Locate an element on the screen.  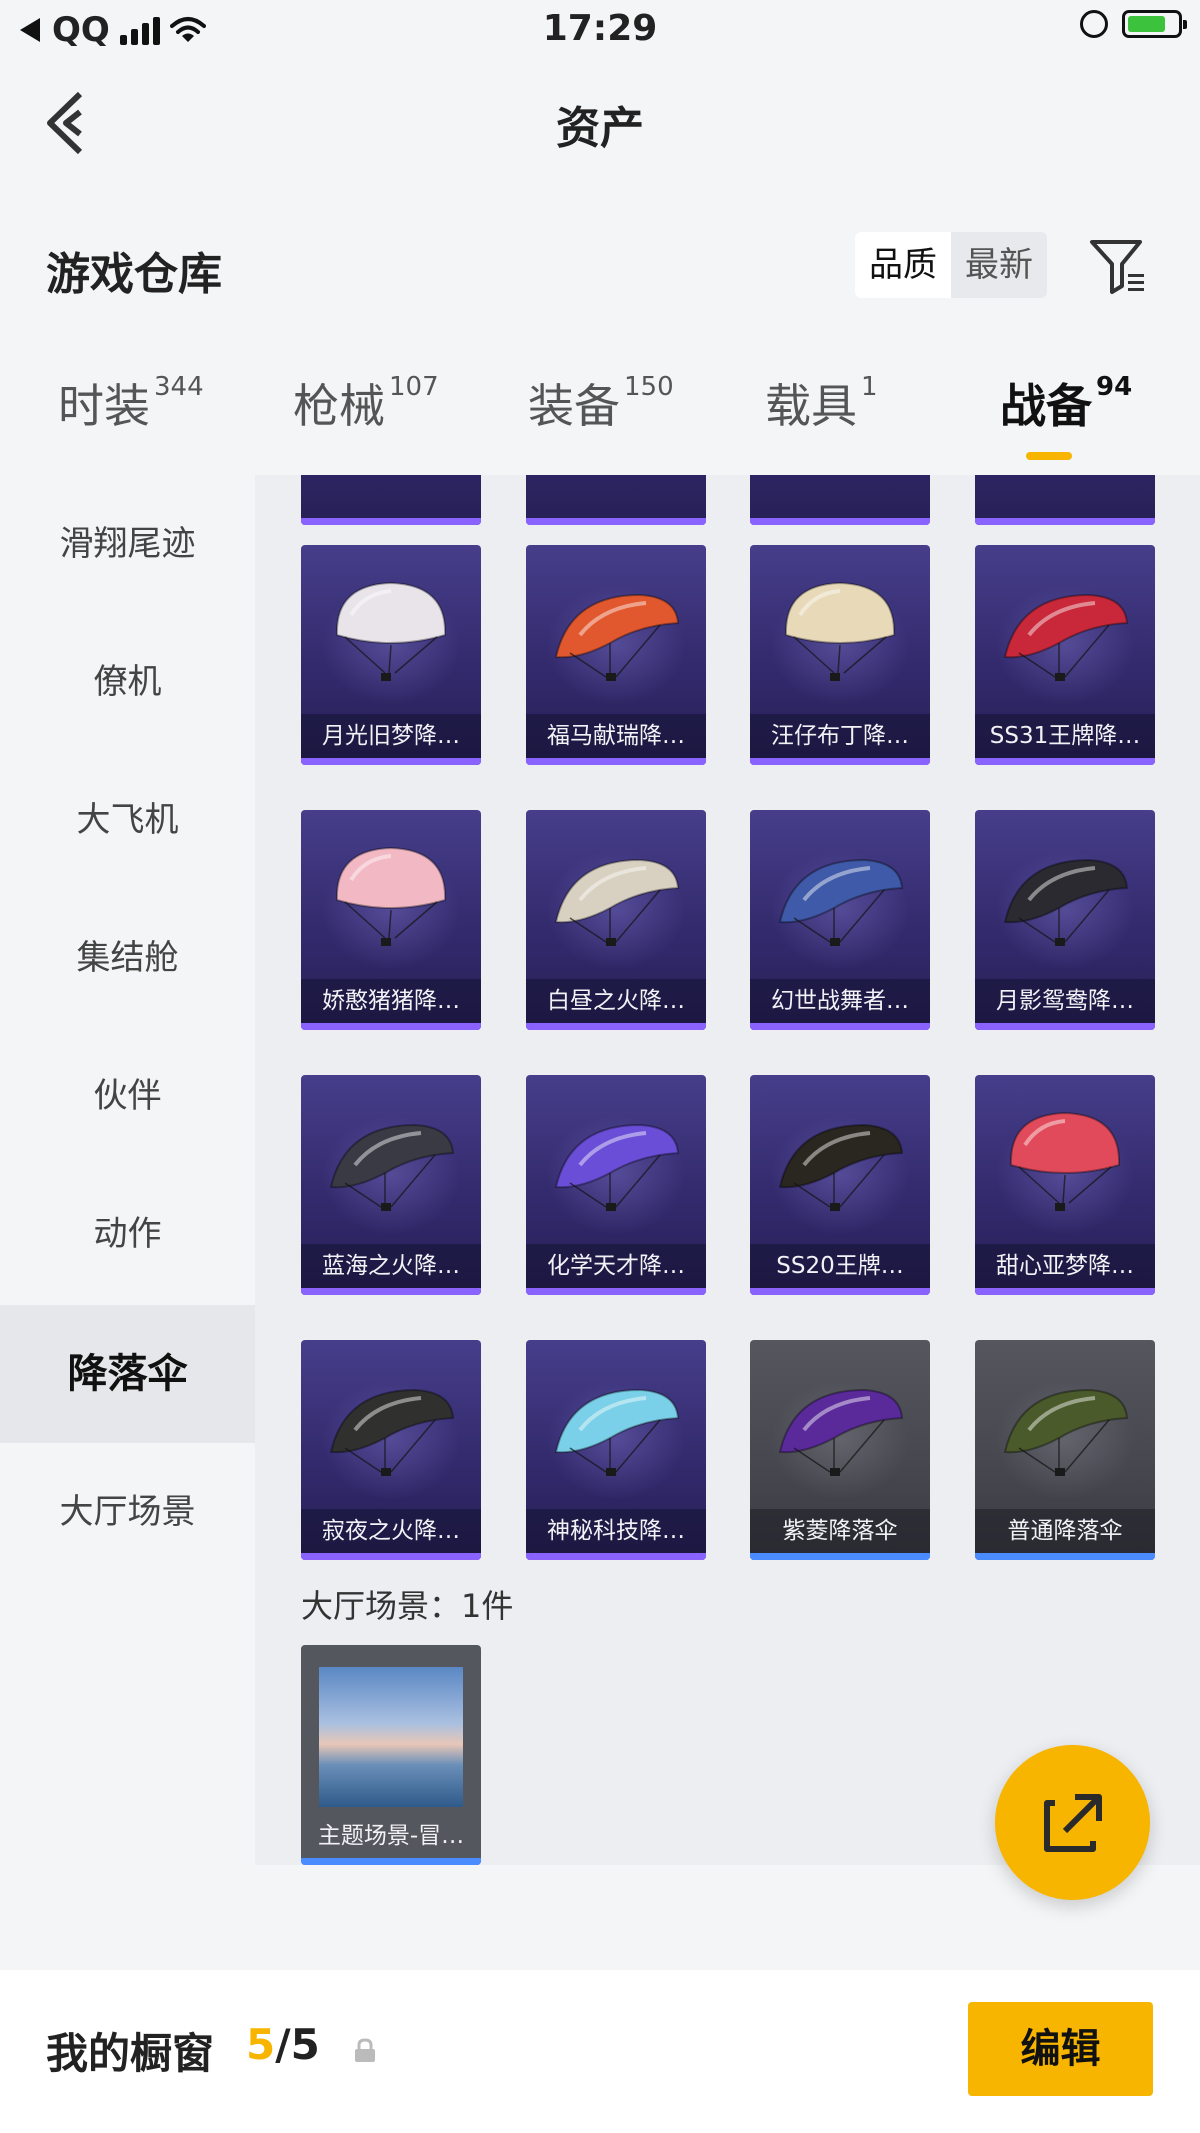
sort-quality-button: 品质 is located at coordinates (903, 265).